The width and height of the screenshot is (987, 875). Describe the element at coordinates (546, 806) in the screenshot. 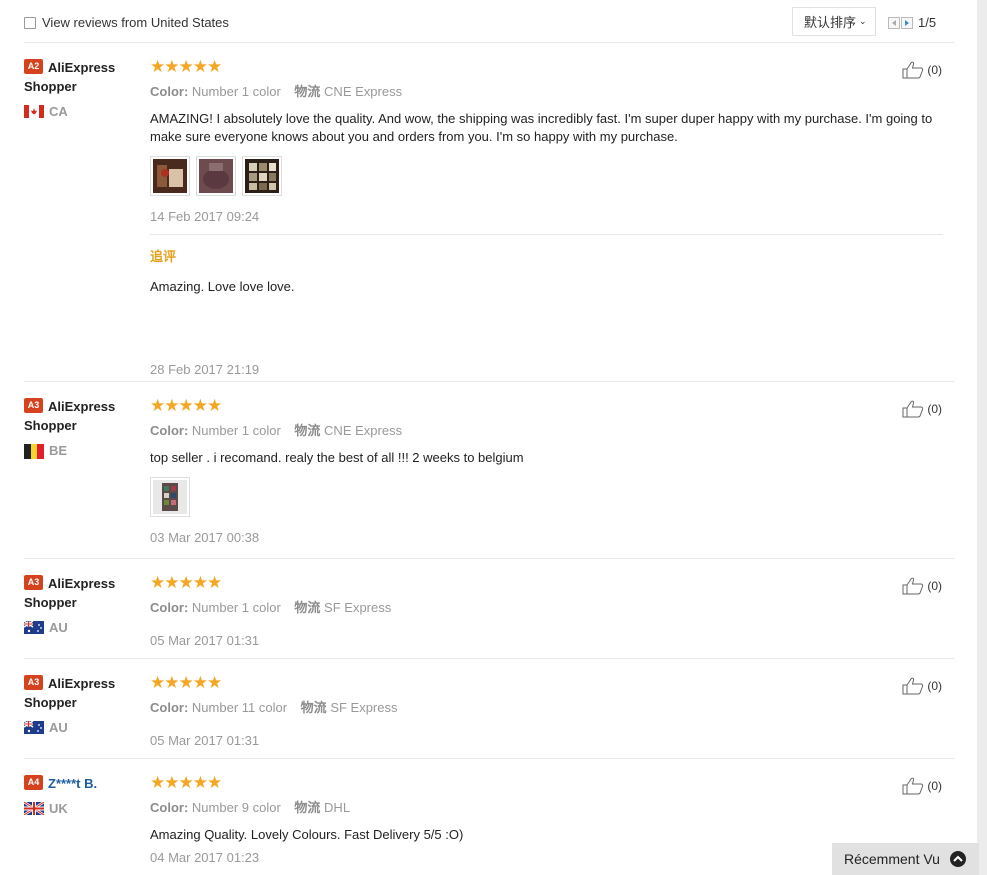

I see `review-attributes: Color: Number 9 color 物流 DHL` at that location.